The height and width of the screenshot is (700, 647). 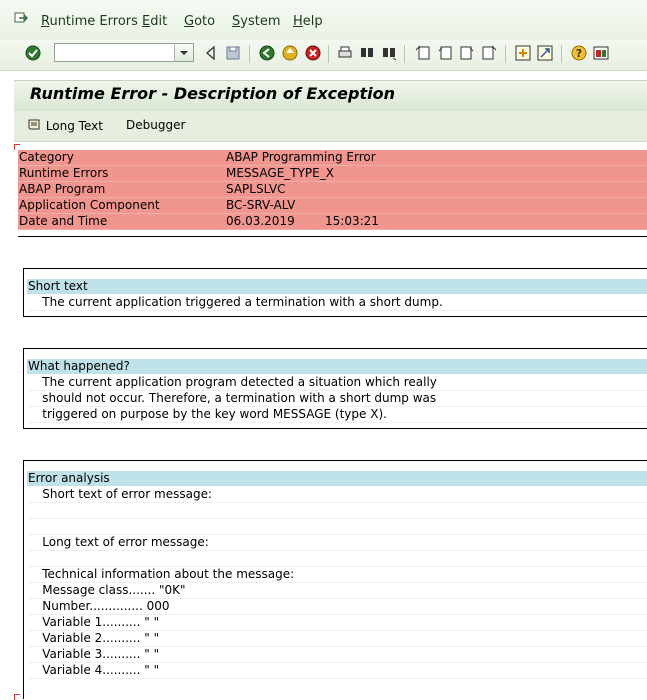 I want to click on save-icon, so click(x=233, y=53).